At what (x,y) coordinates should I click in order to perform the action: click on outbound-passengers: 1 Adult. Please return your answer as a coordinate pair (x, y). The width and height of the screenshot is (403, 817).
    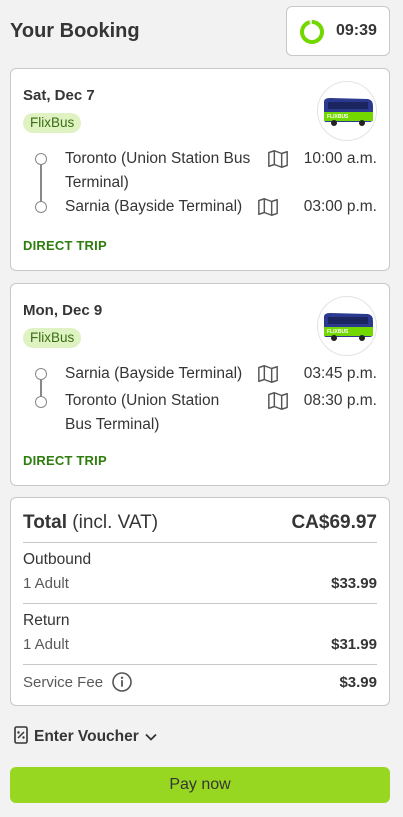
    Looking at the image, I should click on (46, 583).